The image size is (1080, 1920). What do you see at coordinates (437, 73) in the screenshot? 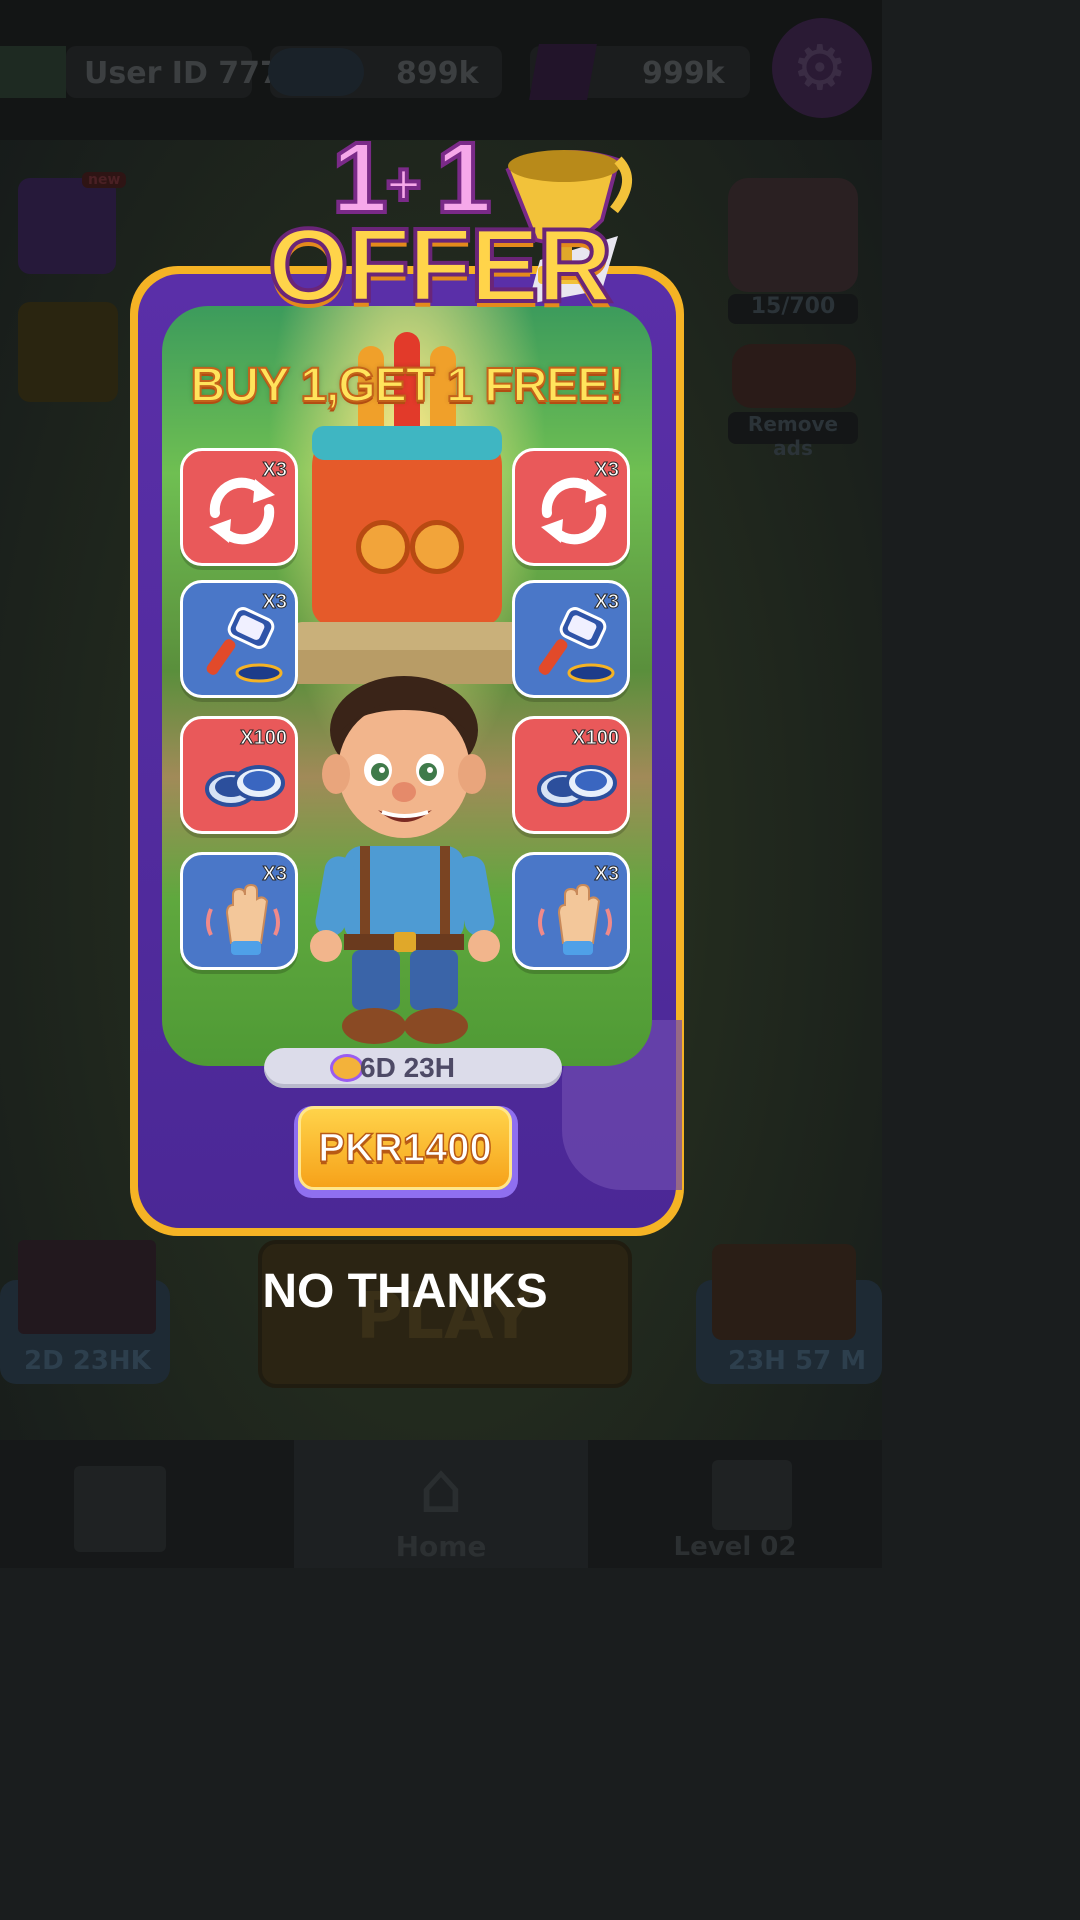
I see `chips-count: 899k` at bounding box center [437, 73].